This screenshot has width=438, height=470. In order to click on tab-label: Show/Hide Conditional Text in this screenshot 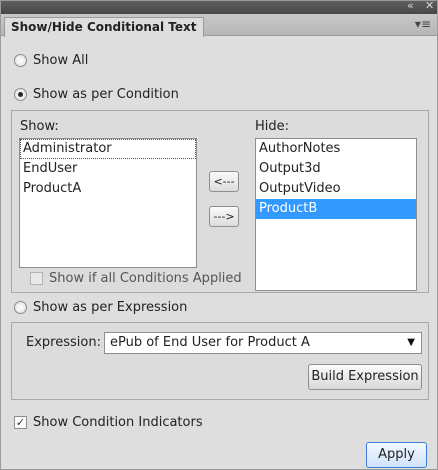, I will do `click(104, 27)`.